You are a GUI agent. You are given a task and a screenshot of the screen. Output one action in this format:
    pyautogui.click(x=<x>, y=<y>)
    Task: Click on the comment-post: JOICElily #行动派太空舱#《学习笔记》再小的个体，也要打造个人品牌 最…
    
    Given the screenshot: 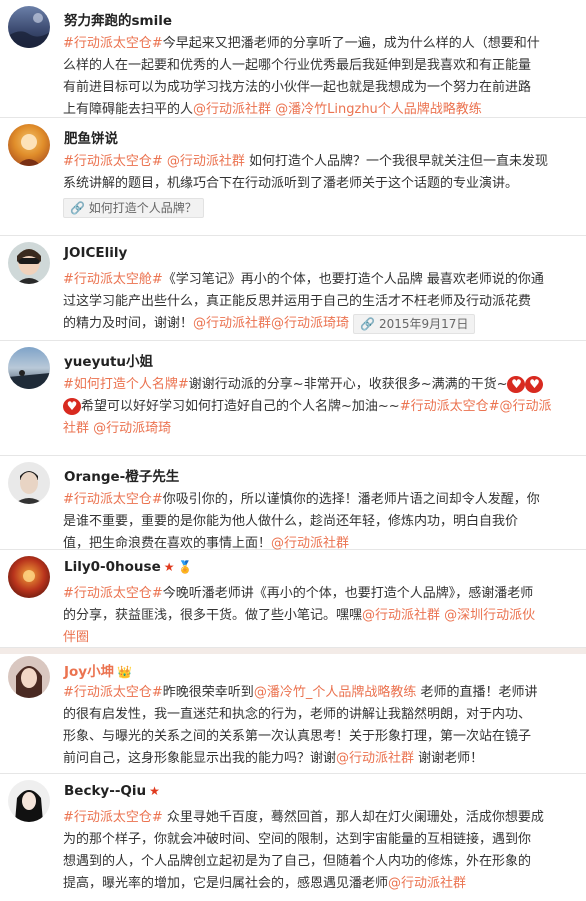 What is the action you would take?
    pyautogui.click(x=293, y=288)
    